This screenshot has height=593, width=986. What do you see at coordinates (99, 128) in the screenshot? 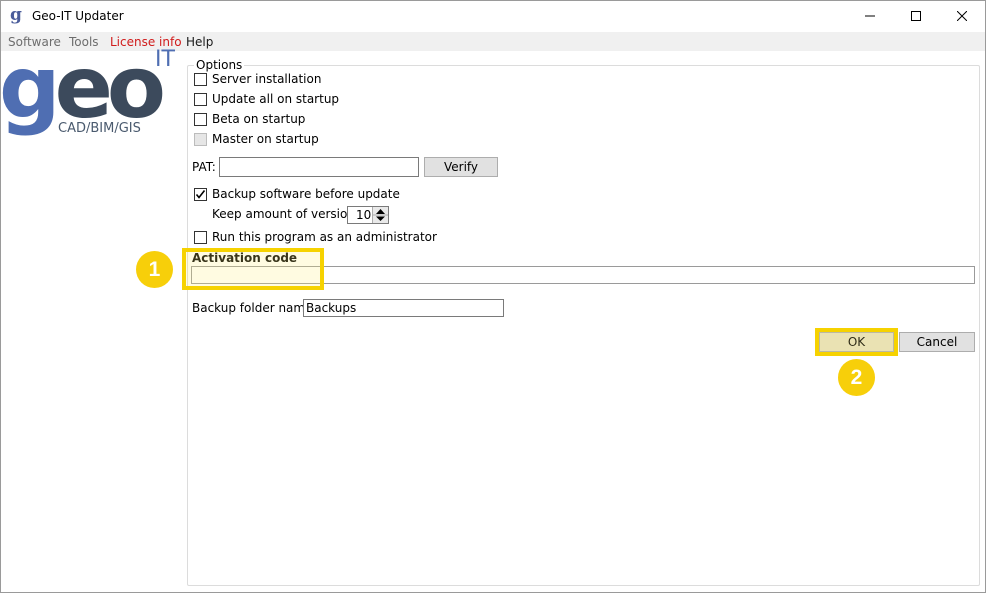
I see `logo-subtitle: CAD/BIM/GIS` at bounding box center [99, 128].